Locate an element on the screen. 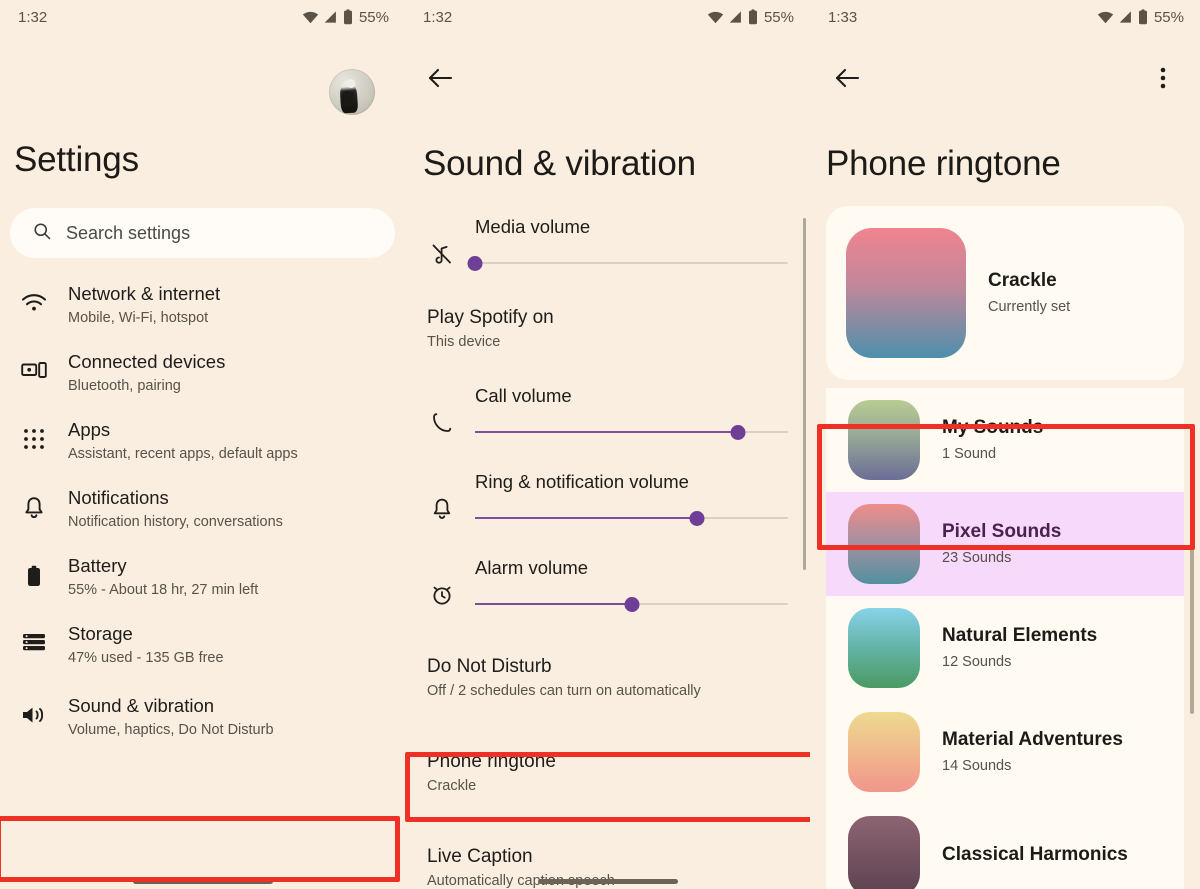 This screenshot has width=1200, height=889. call-volume-slider is located at coordinates (631, 432).